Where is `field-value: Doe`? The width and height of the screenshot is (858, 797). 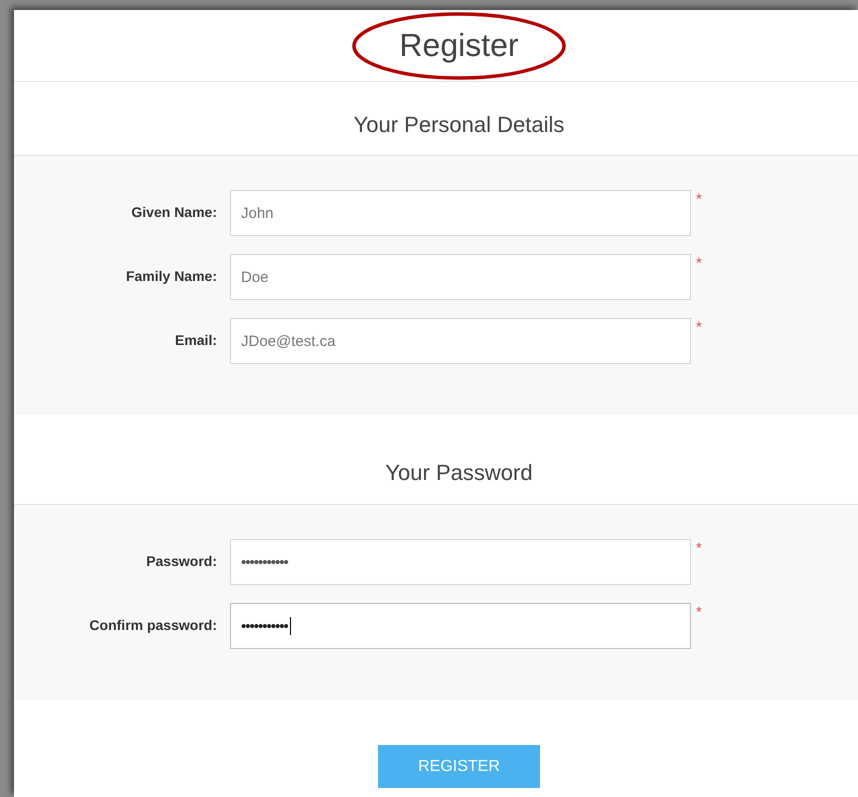 field-value: Doe is located at coordinates (255, 277).